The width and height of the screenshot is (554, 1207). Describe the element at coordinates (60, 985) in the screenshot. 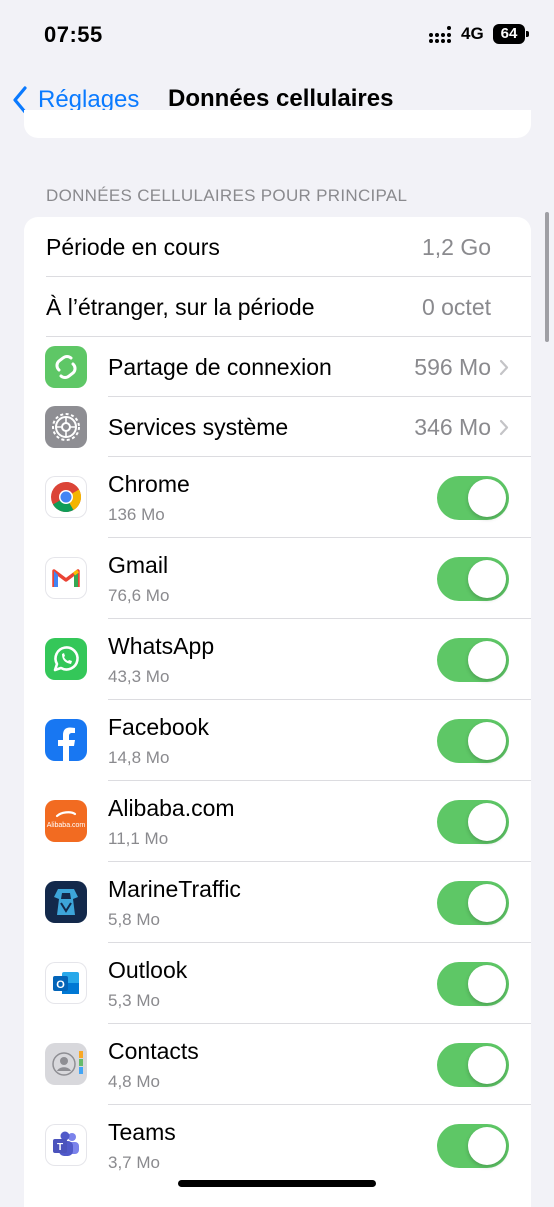

I see `outlook-logo-letter: O` at that location.